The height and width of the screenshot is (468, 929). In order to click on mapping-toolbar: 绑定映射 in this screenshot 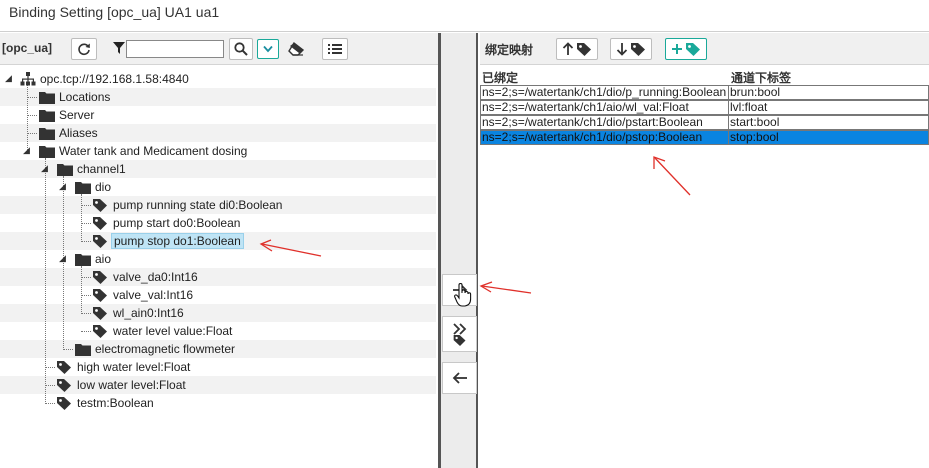, I will do `click(704, 49)`.